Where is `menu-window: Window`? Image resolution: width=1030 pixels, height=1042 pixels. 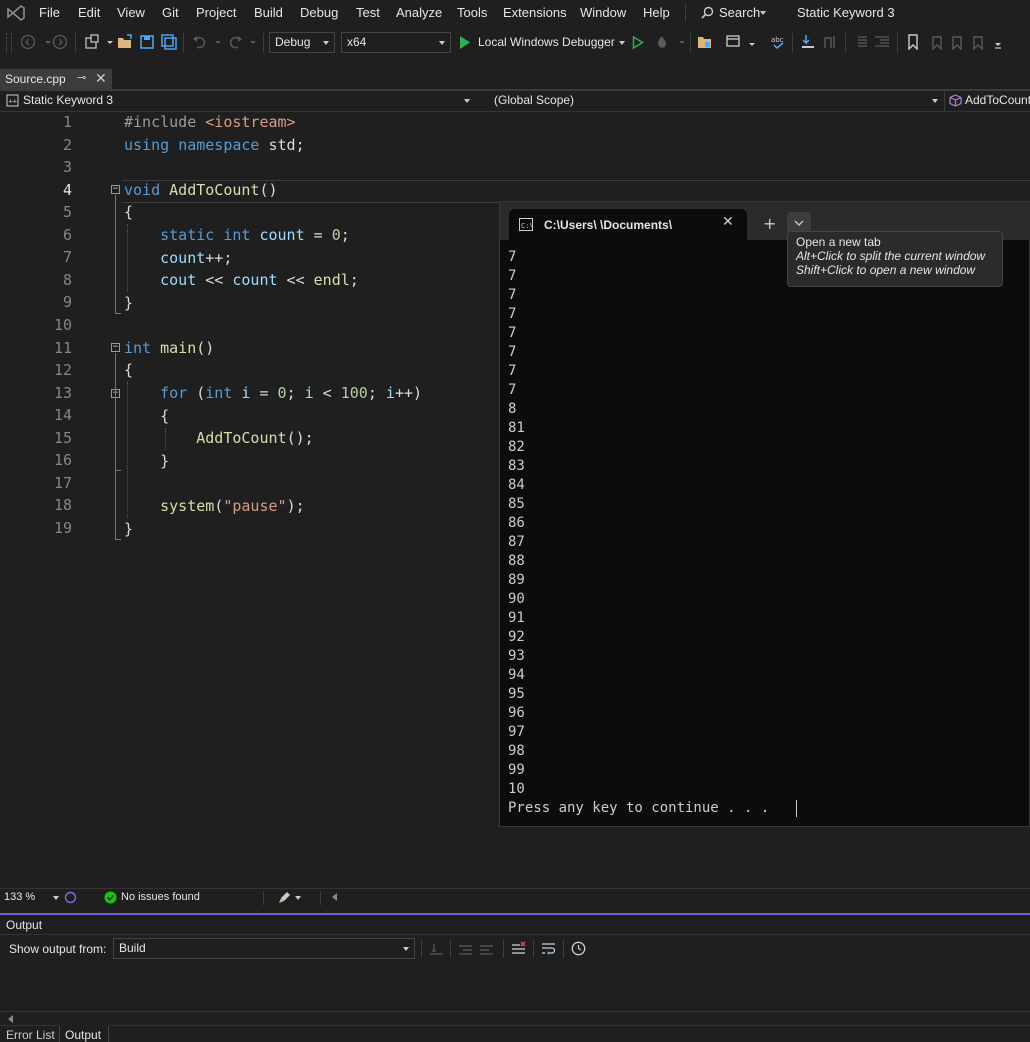 menu-window: Window is located at coordinates (603, 12).